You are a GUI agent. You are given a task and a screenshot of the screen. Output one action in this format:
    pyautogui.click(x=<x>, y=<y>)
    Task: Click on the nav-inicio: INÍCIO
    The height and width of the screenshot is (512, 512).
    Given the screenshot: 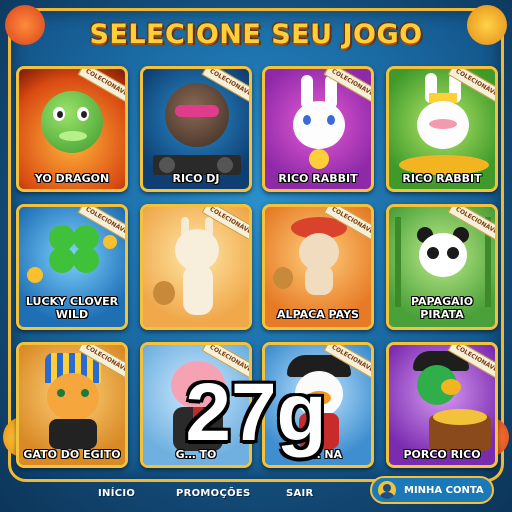 What is the action you would take?
    pyautogui.click(x=116, y=493)
    